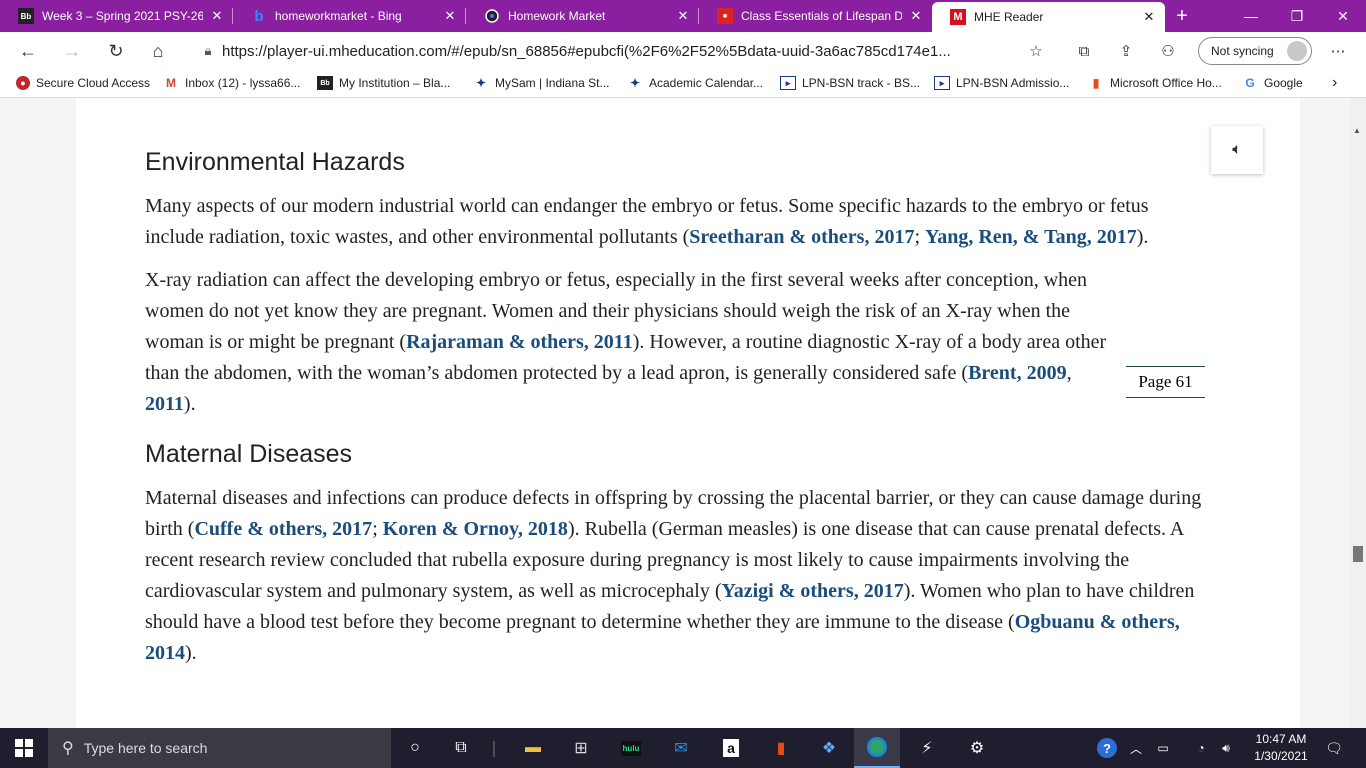 The width and height of the screenshot is (1366, 768). Describe the element at coordinates (164, 404) in the screenshot. I see `citation-link: 2011` at that location.